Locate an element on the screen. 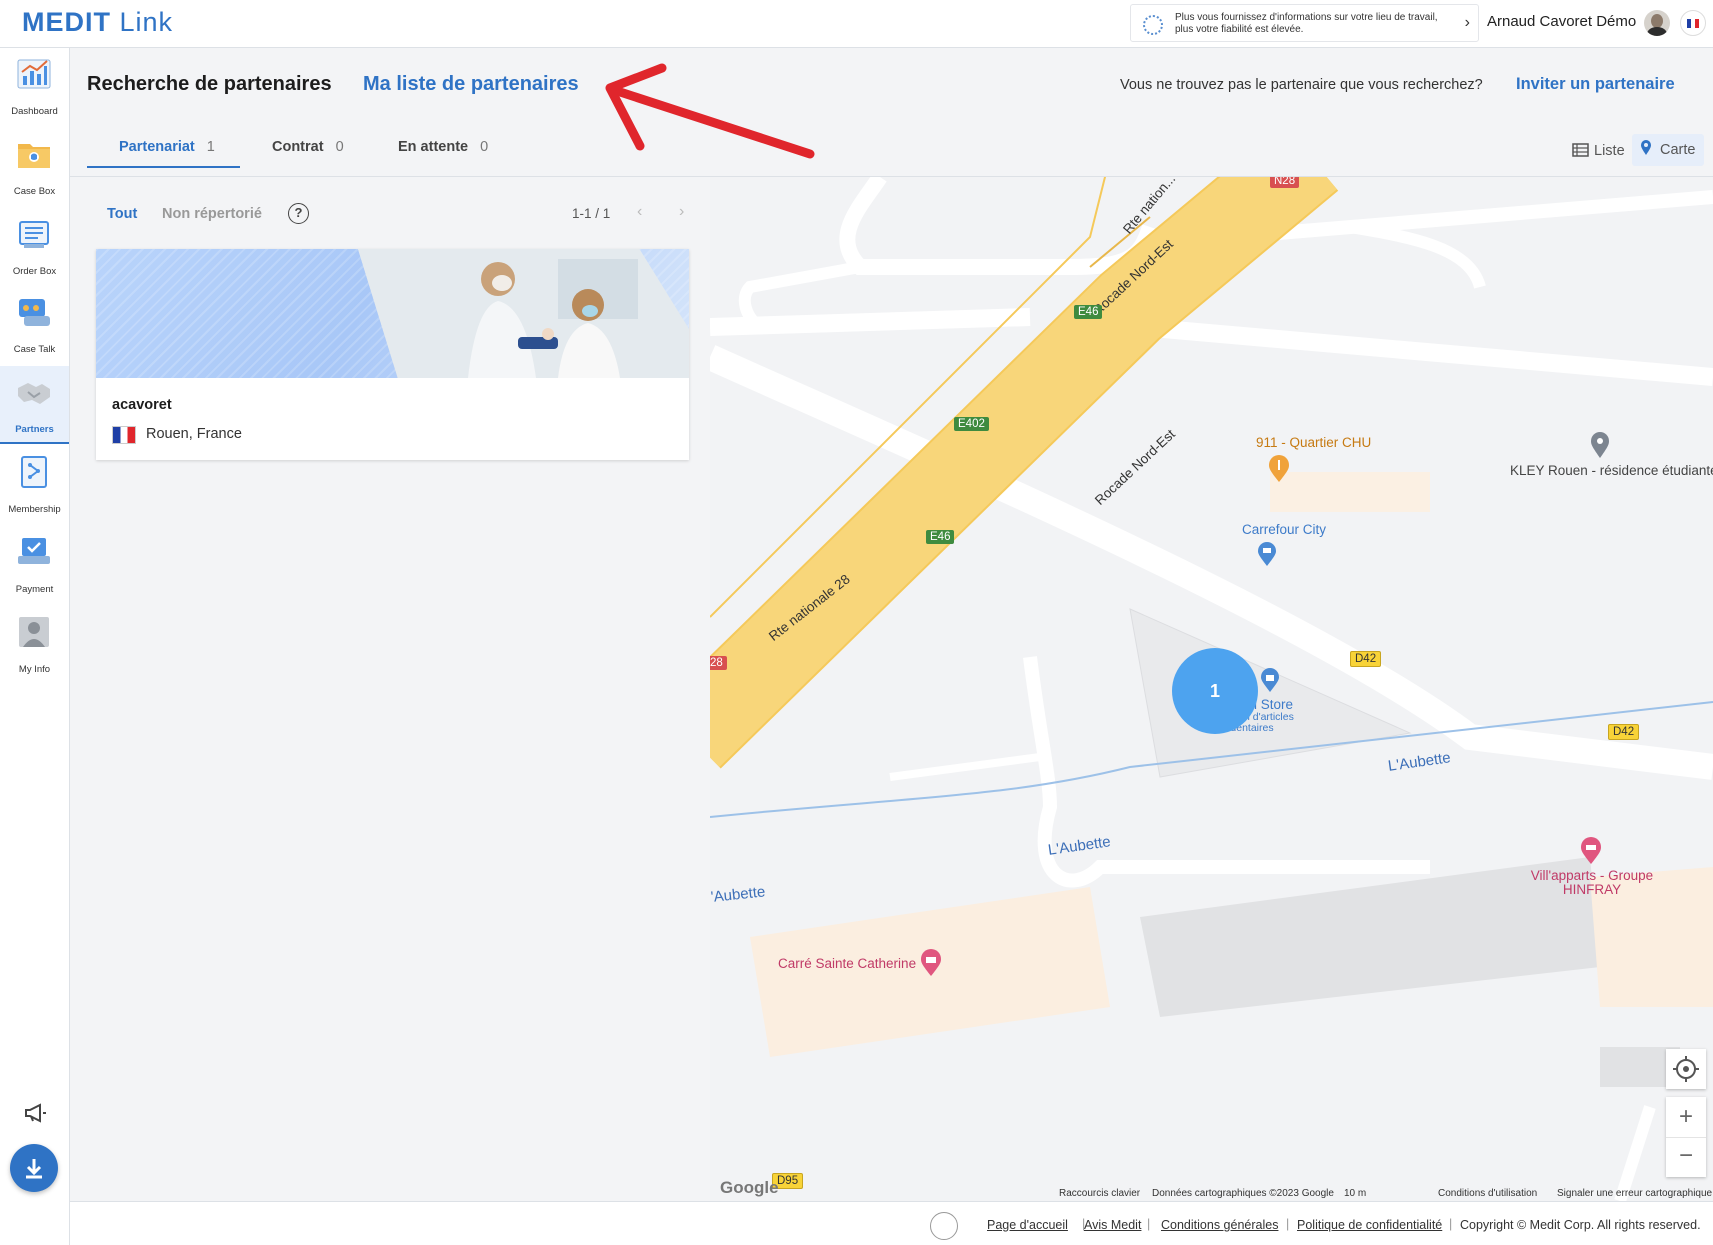  locate-me-button is located at coordinates (1686, 1069).